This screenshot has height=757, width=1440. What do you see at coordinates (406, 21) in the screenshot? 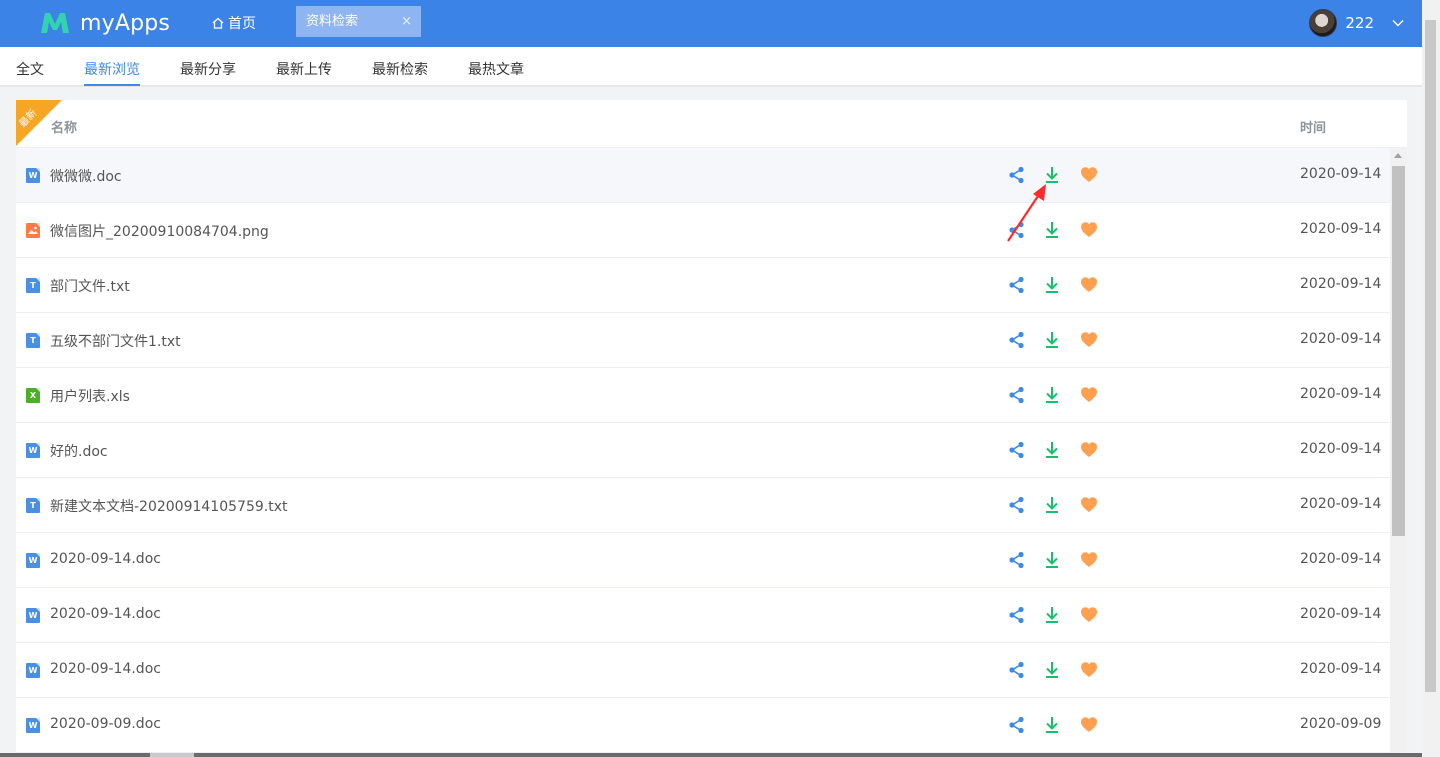
I see `close-icon: ×` at bounding box center [406, 21].